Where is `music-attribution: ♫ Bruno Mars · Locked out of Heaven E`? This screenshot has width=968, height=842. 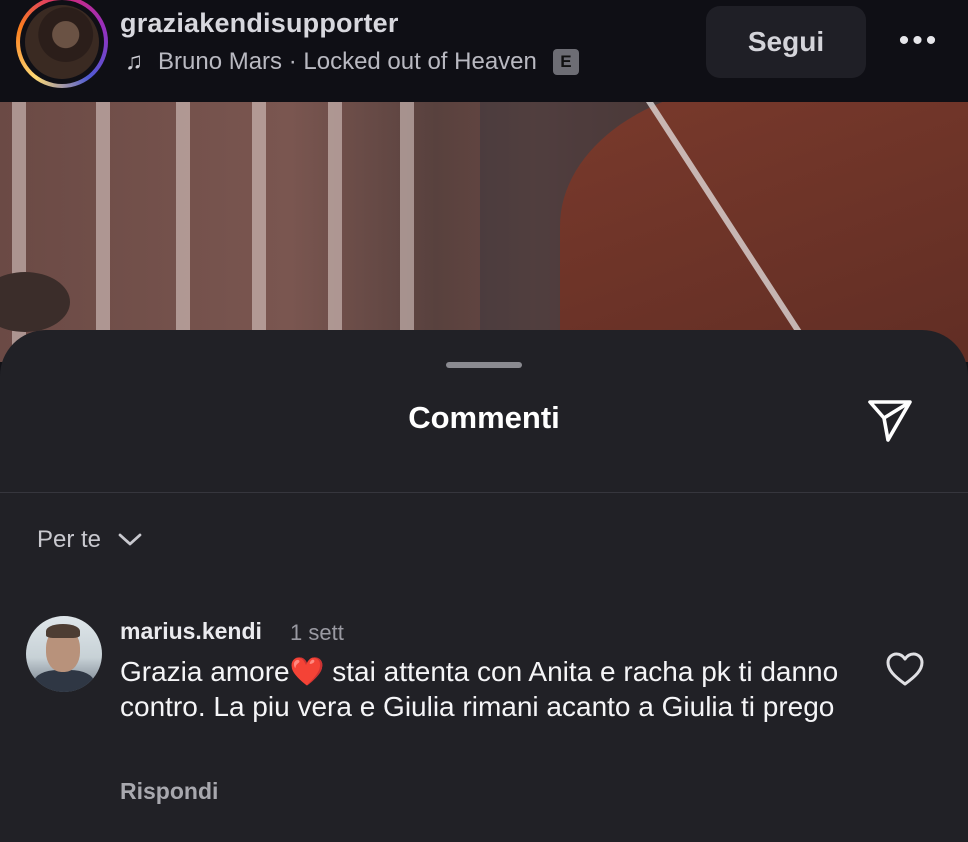
music-attribution: ♫ Bruno Mars · Locked out of Heaven E is located at coordinates (349, 62).